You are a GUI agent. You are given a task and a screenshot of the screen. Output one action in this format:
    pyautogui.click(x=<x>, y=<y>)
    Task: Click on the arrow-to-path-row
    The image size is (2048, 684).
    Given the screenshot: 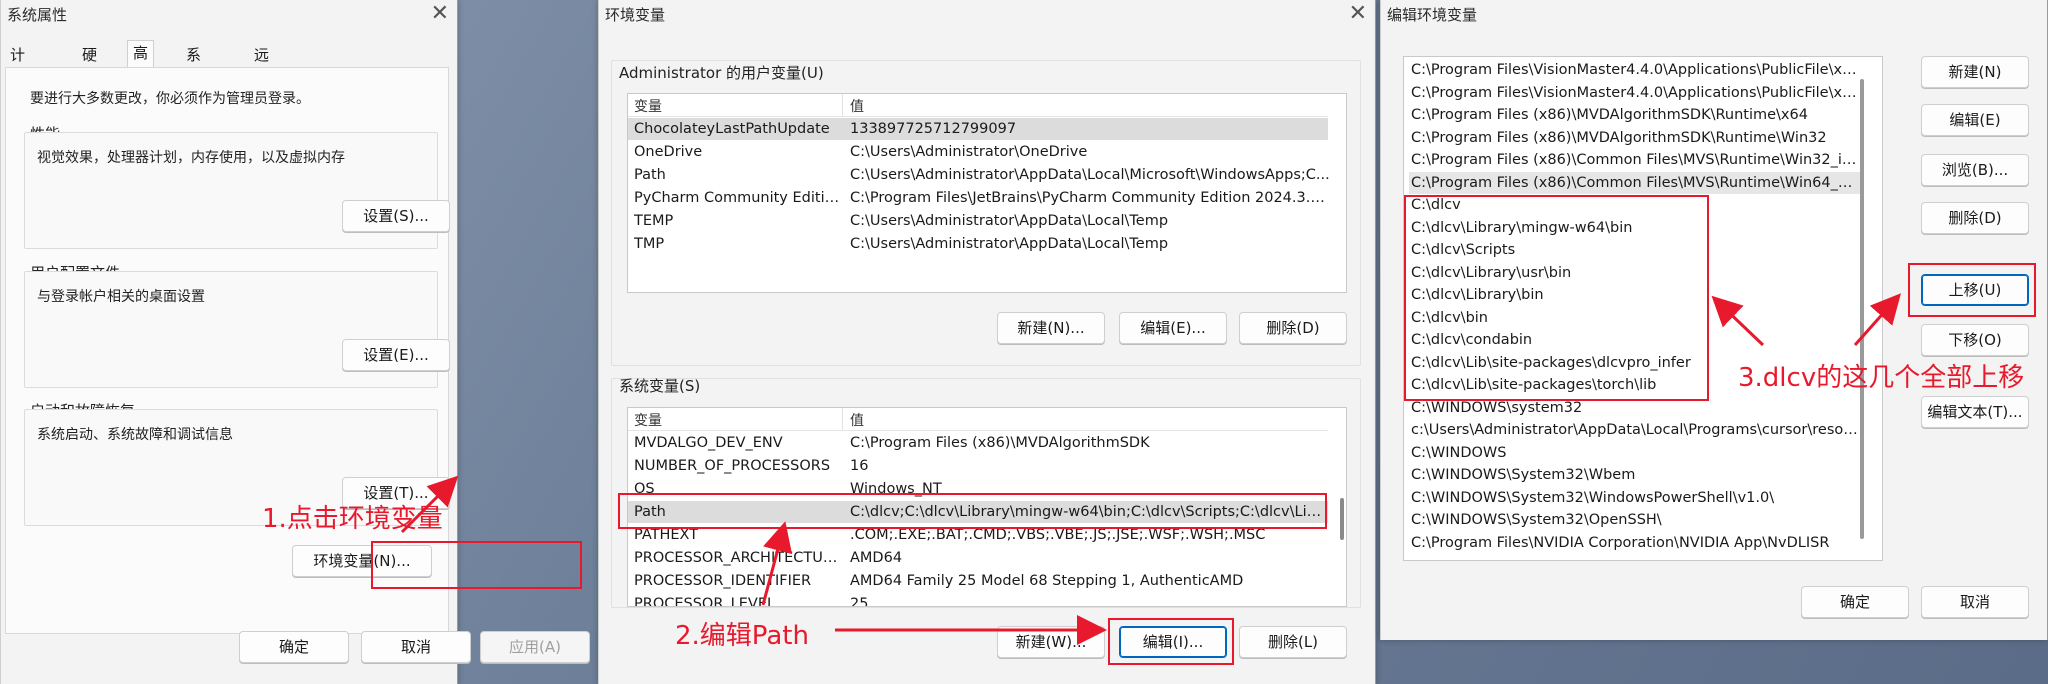 What is the action you would take?
    pyautogui.click(x=777, y=563)
    